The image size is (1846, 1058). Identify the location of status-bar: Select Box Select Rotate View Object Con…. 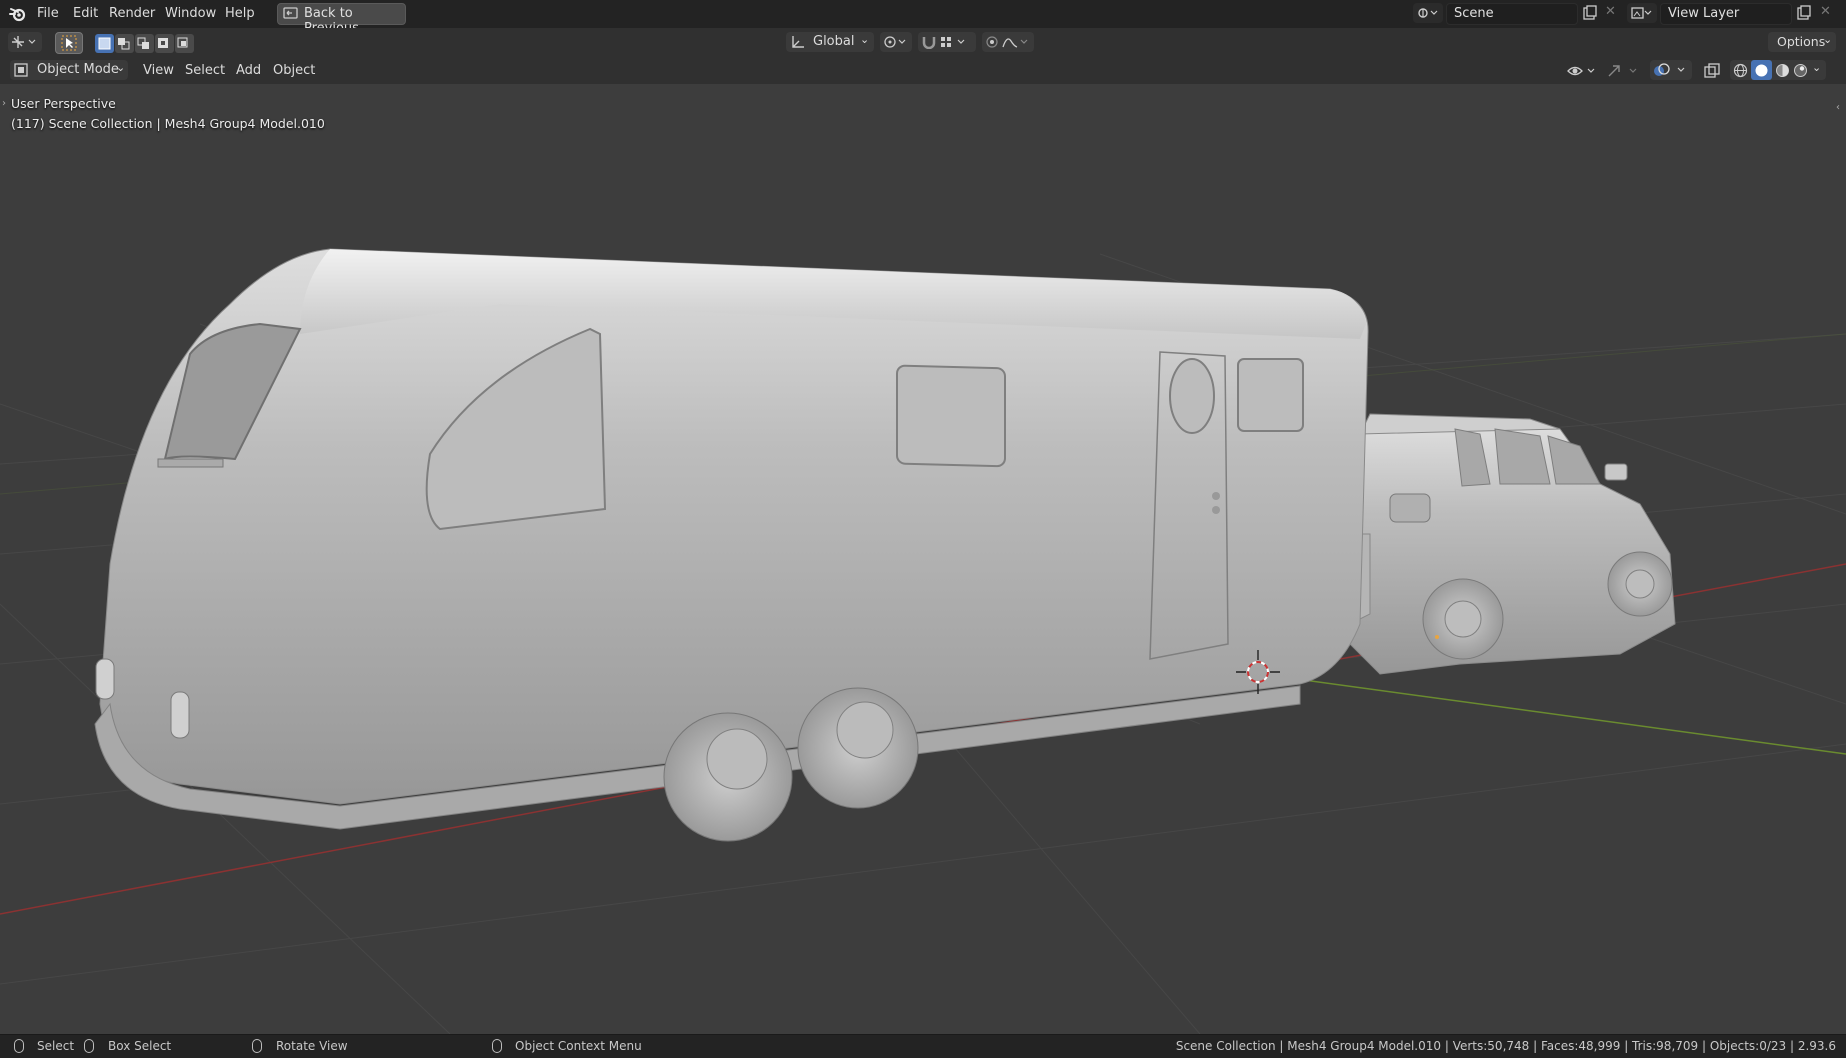
(923, 1046).